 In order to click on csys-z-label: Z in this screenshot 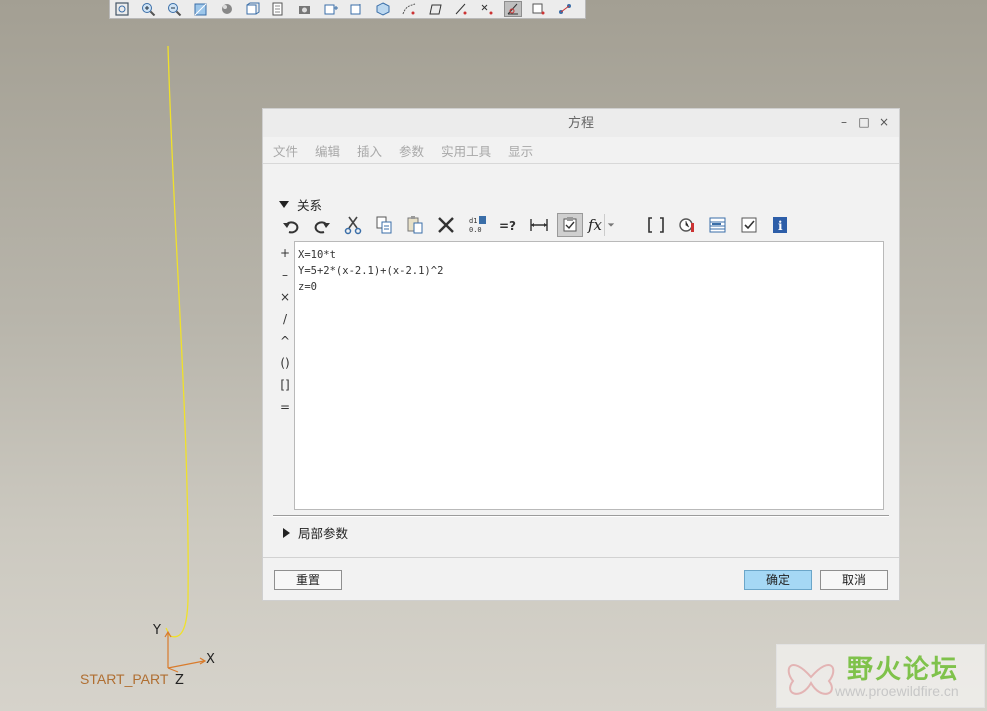, I will do `click(179, 680)`.